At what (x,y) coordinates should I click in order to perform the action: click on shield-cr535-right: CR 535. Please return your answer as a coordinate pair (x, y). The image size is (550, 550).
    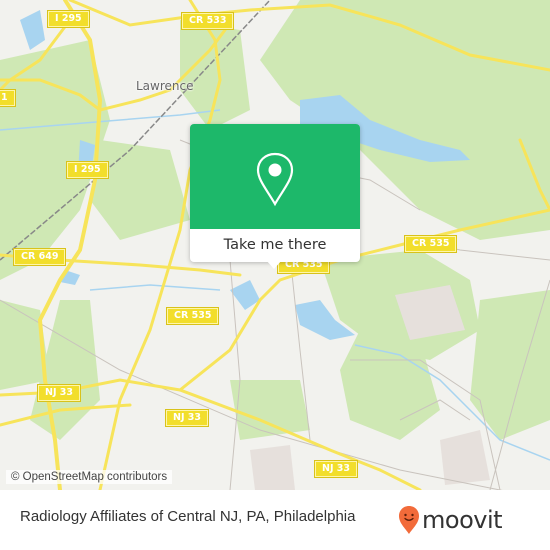
    Looking at the image, I should click on (430, 244).